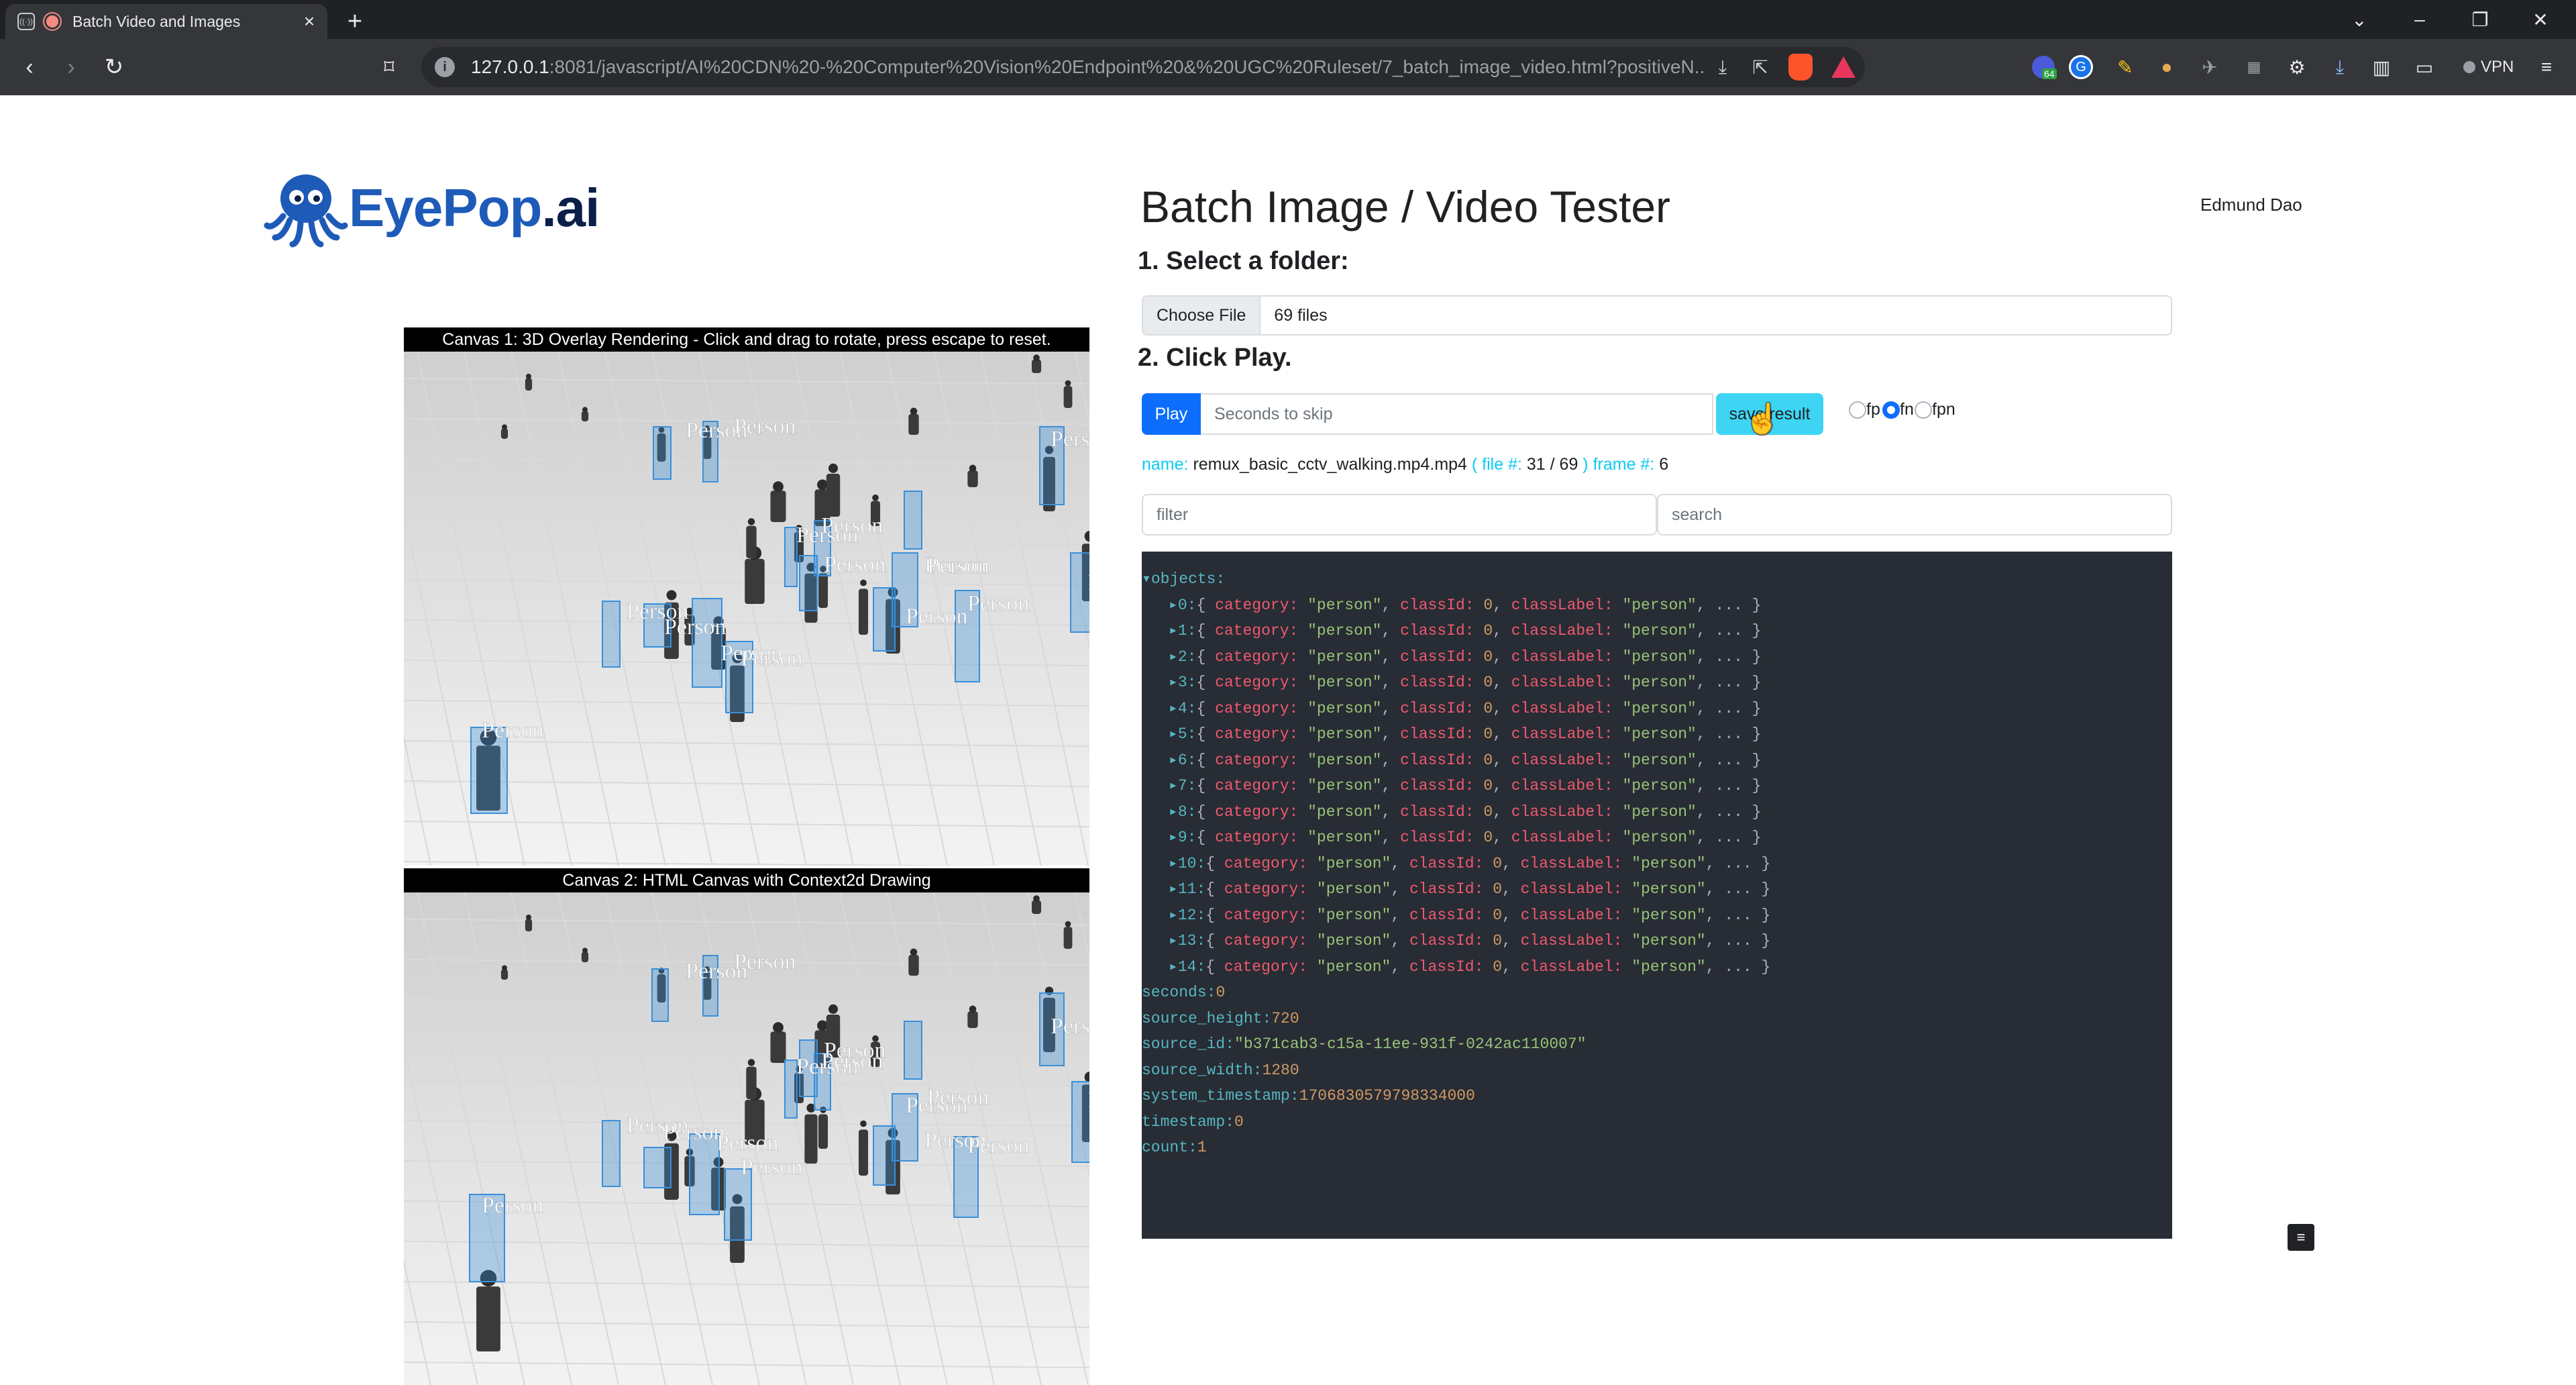 This screenshot has width=2576, height=1385. What do you see at coordinates (2340, 67) in the screenshot?
I see `downloads-icon: ⤓` at bounding box center [2340, 67].